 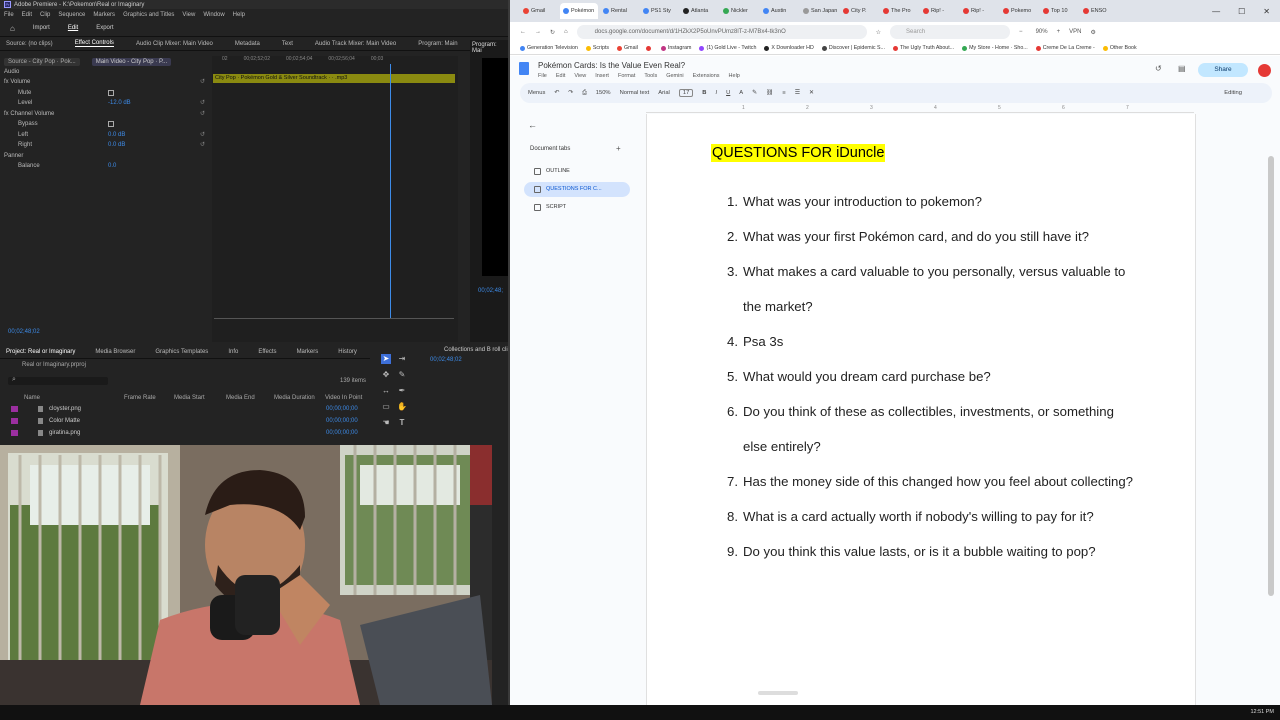 I want to click on browser-tab: City P., so click(x=859, y=11).